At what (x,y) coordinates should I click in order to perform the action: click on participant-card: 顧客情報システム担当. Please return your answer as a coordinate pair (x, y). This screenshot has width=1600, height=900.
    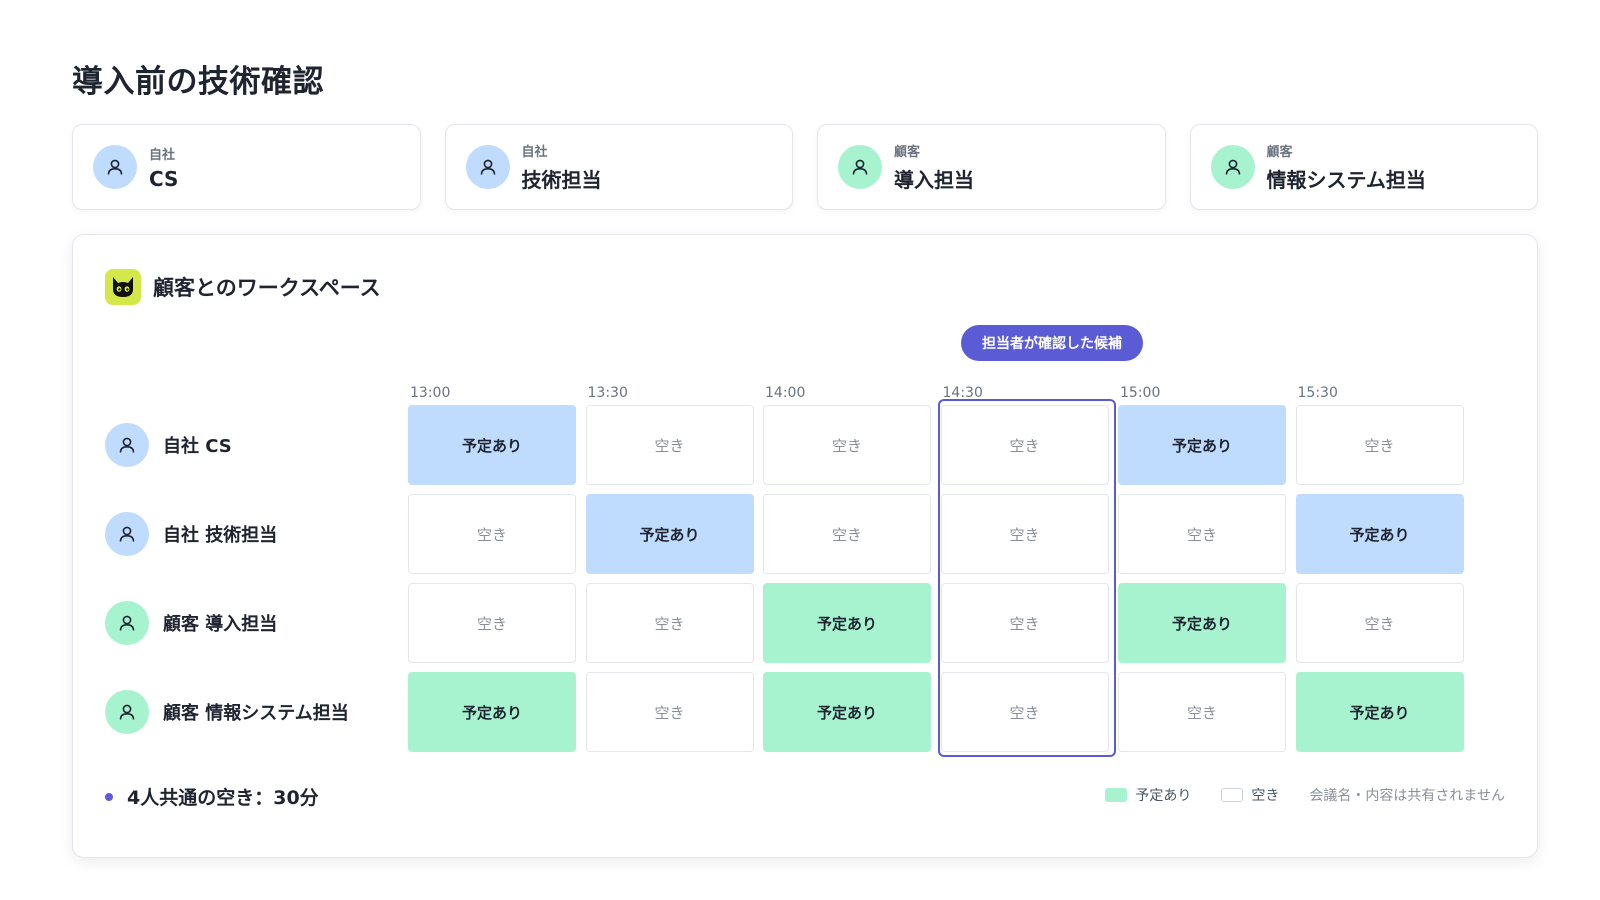
    Looking at the image, I should click on (1363, 167).